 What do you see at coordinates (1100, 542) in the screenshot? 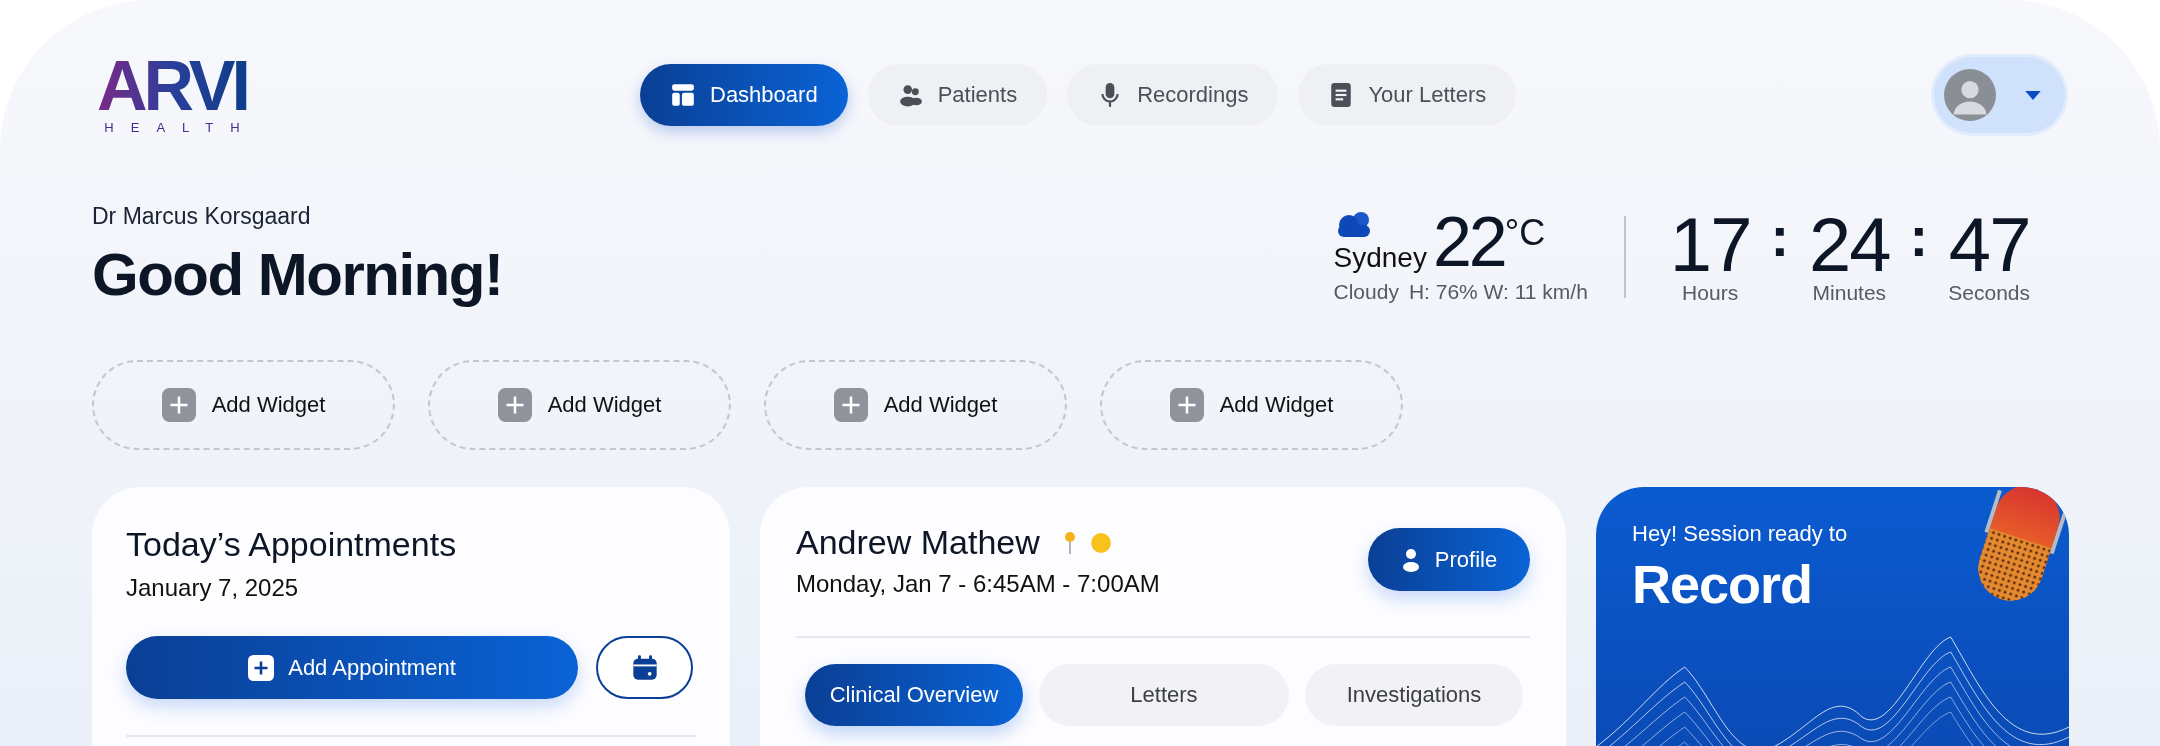
I see `status-dot-icon` at bounding box center [1100, 542].